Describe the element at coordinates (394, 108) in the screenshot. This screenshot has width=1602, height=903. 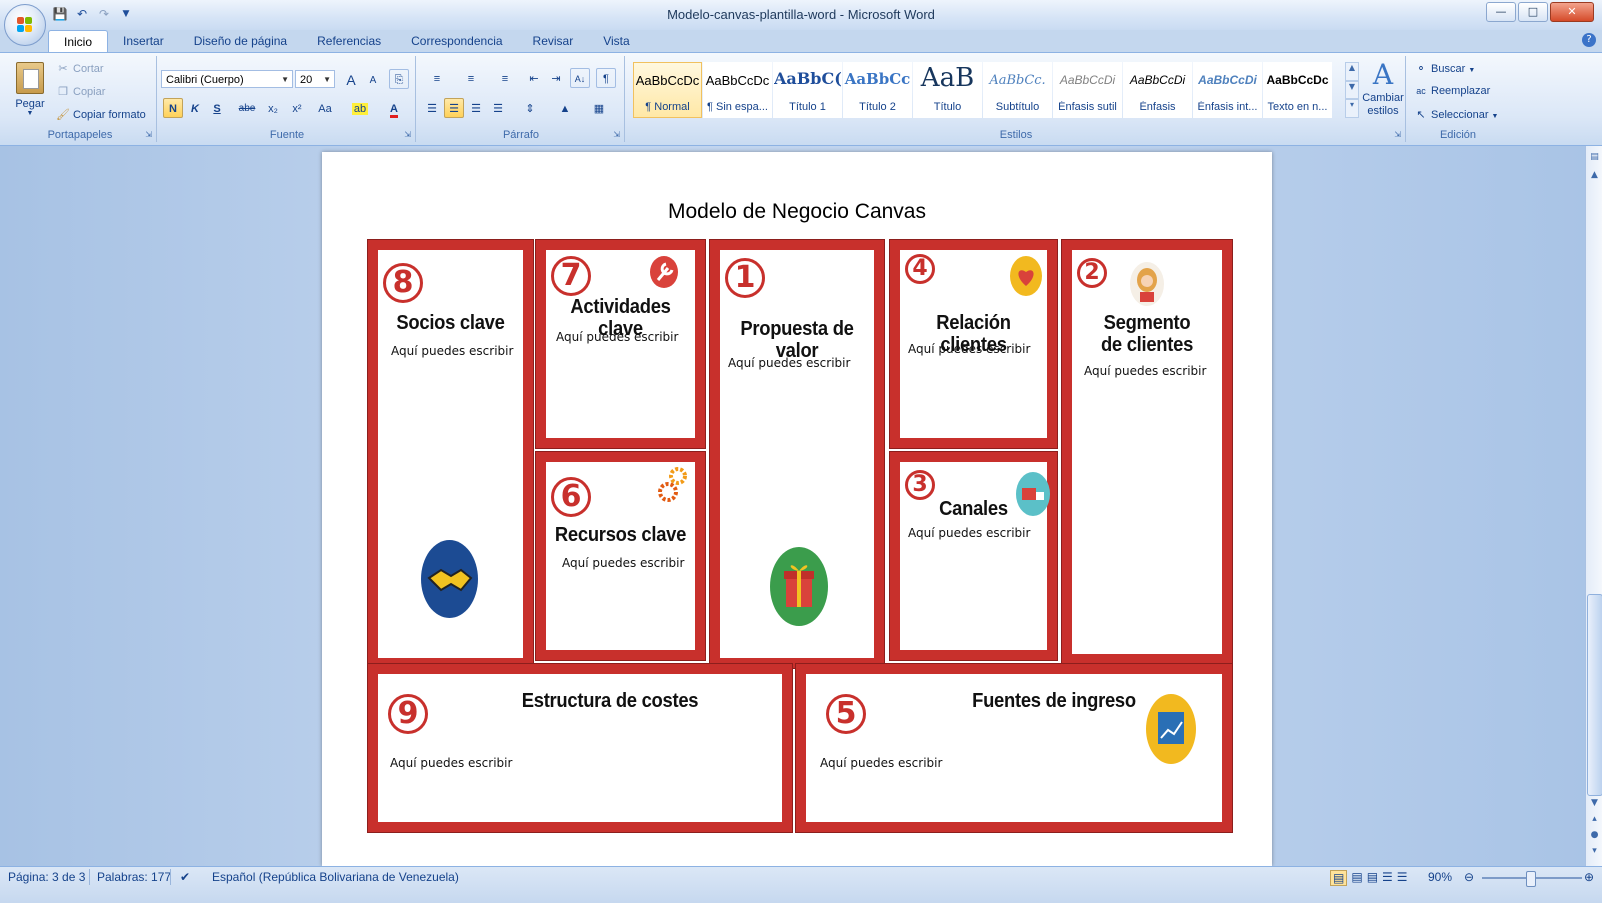
I see `font-color-icon: A` at that location.